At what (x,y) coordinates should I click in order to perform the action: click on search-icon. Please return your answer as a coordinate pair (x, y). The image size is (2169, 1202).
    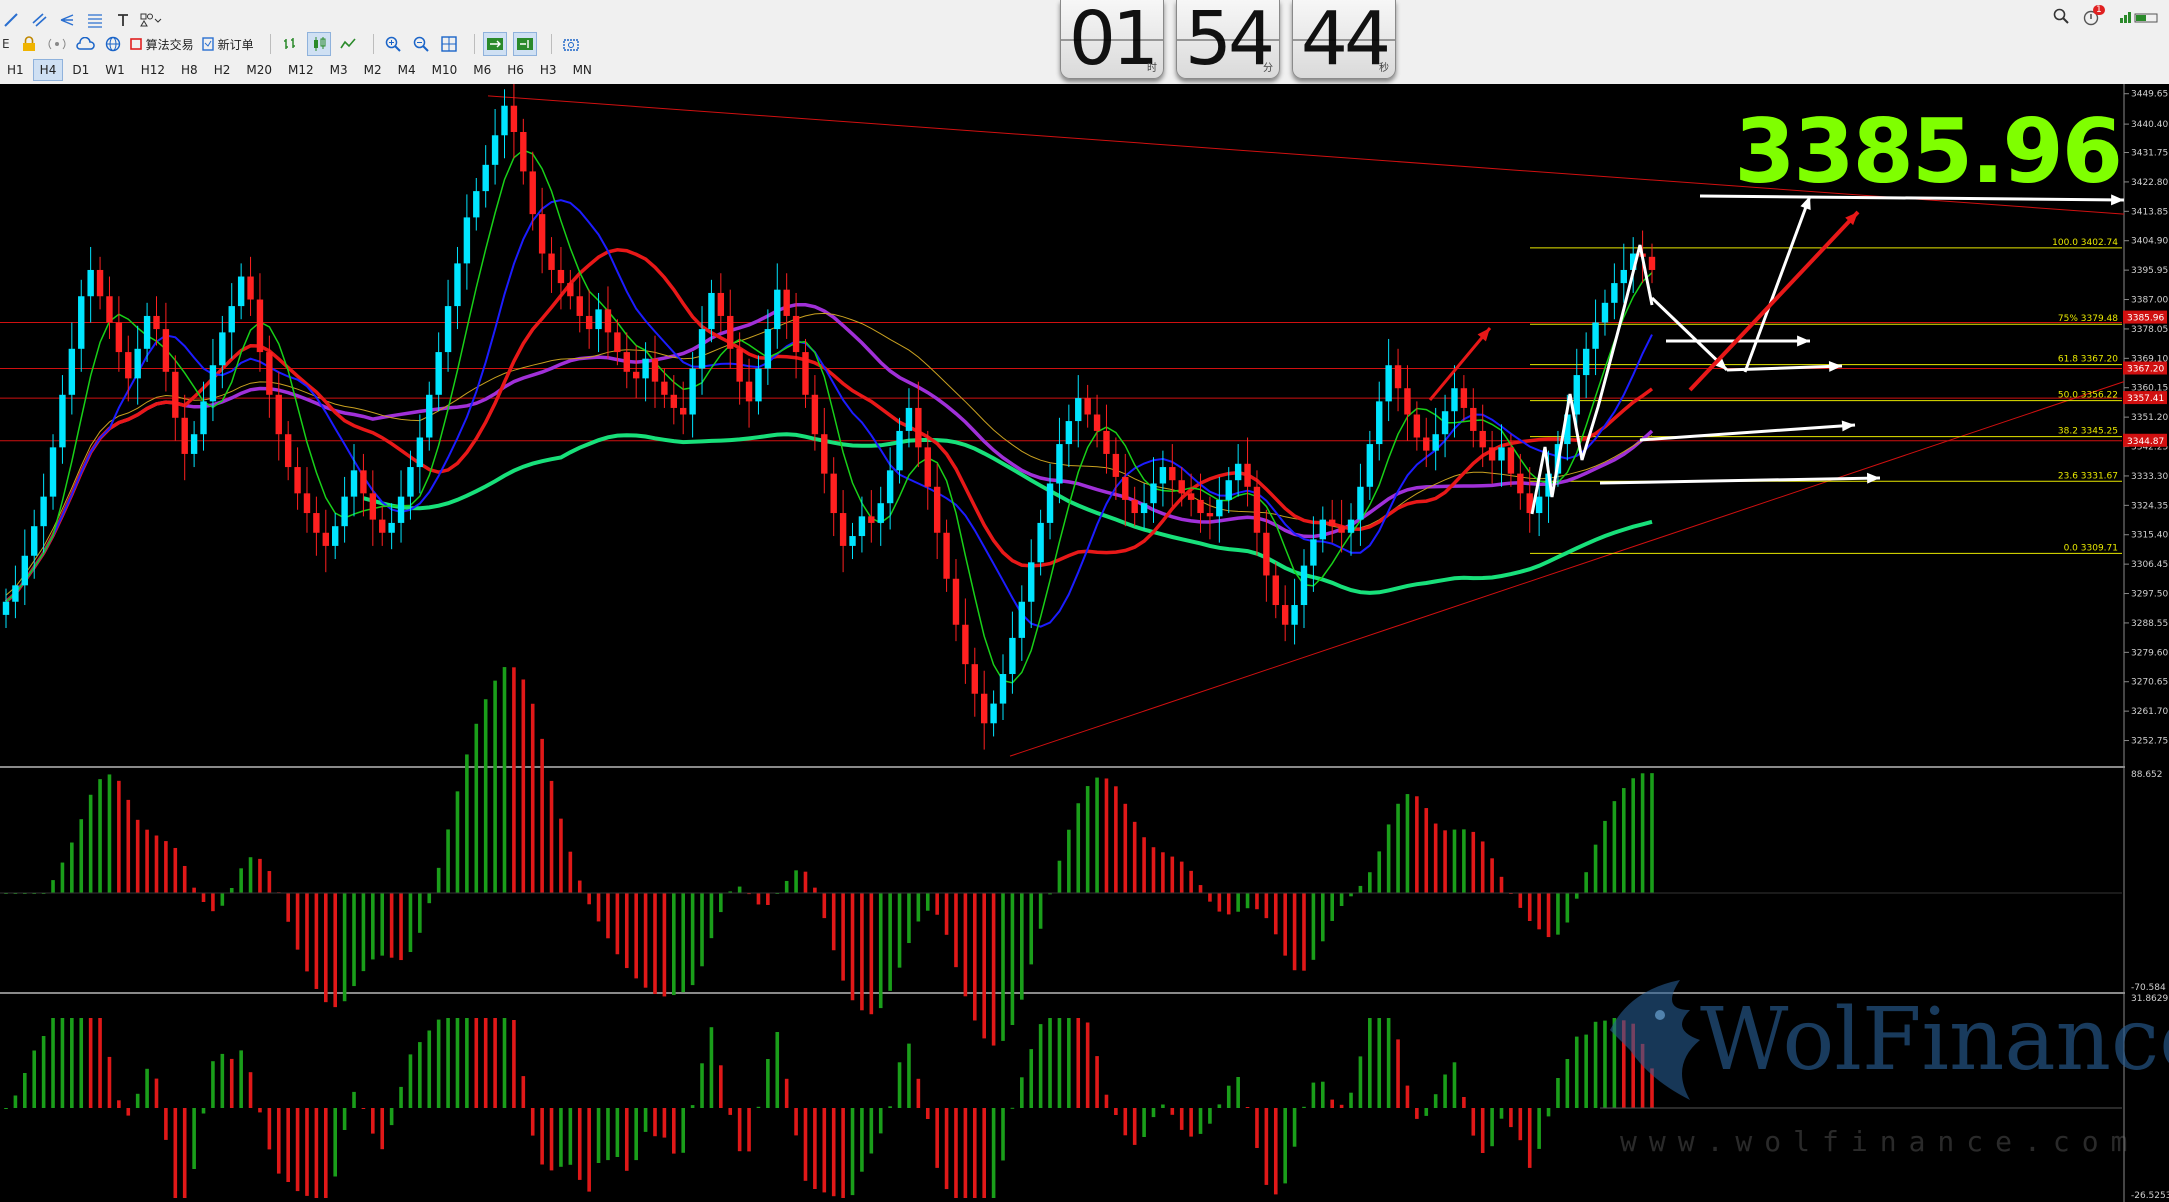
    Looking at the image, I should click on (2061, 18).